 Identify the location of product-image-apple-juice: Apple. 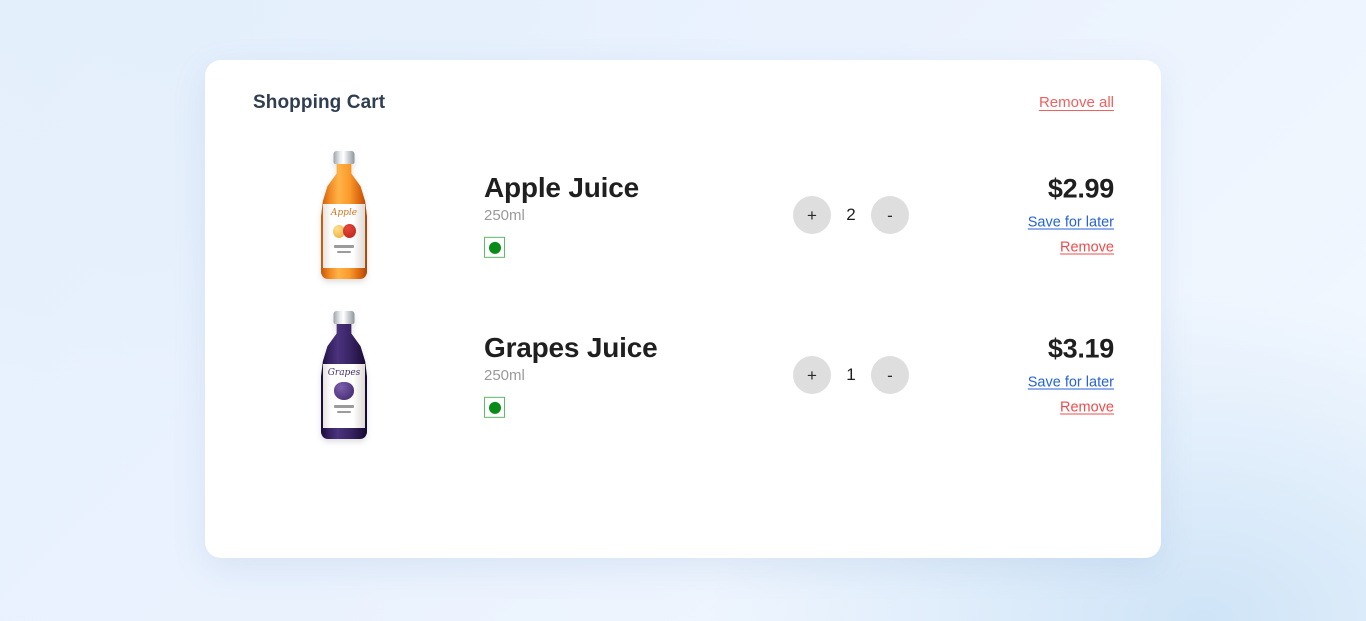
(344, 215).